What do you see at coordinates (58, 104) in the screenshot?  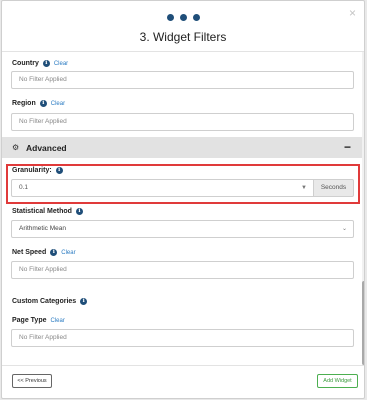 I see `region-clear-link: Clear` at bounding box center [58, 104].